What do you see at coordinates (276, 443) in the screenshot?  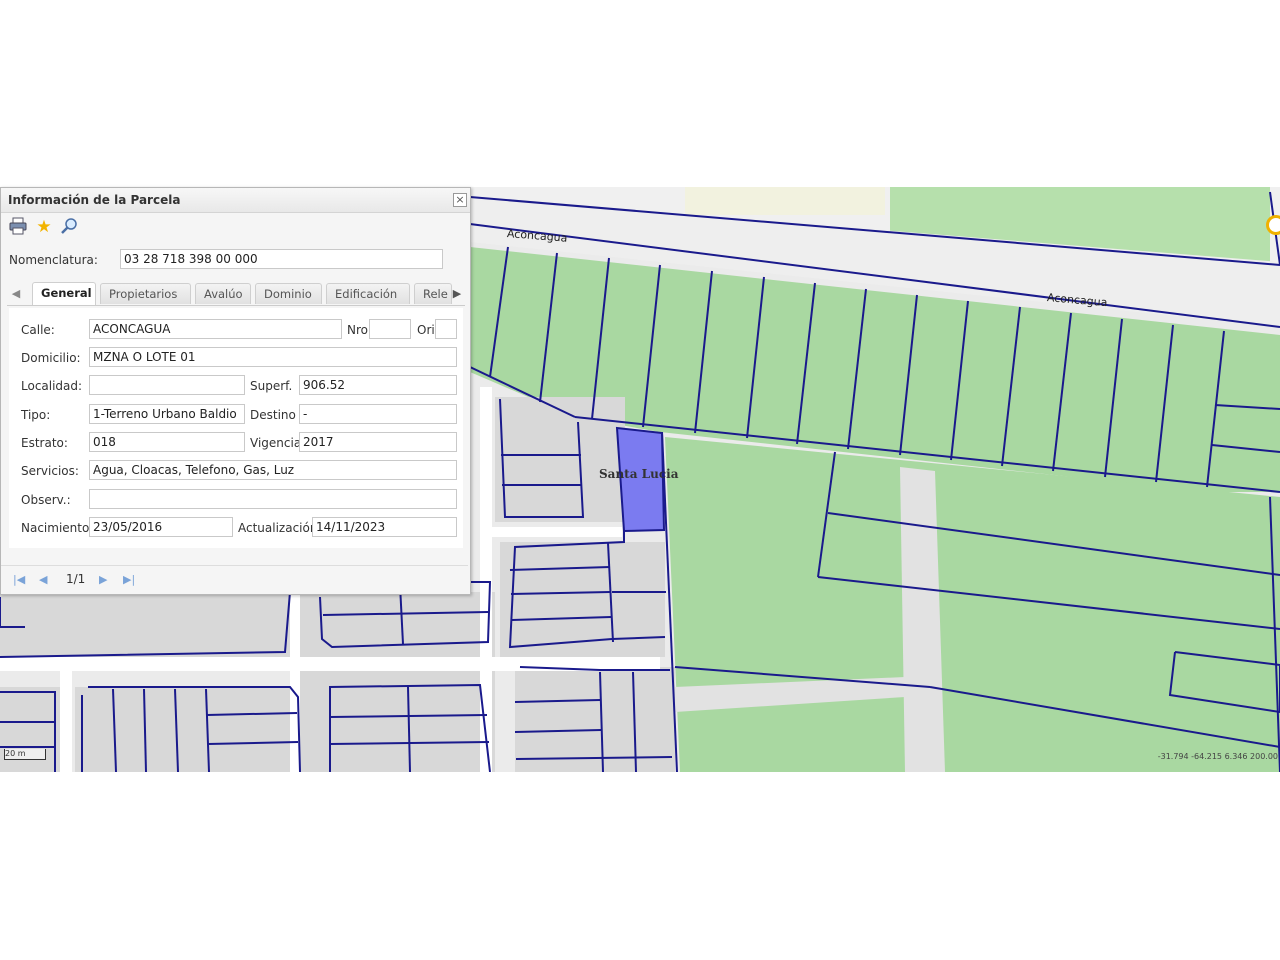 I see `vigencia-label: Vigencia` at bounding box center [276, 443].